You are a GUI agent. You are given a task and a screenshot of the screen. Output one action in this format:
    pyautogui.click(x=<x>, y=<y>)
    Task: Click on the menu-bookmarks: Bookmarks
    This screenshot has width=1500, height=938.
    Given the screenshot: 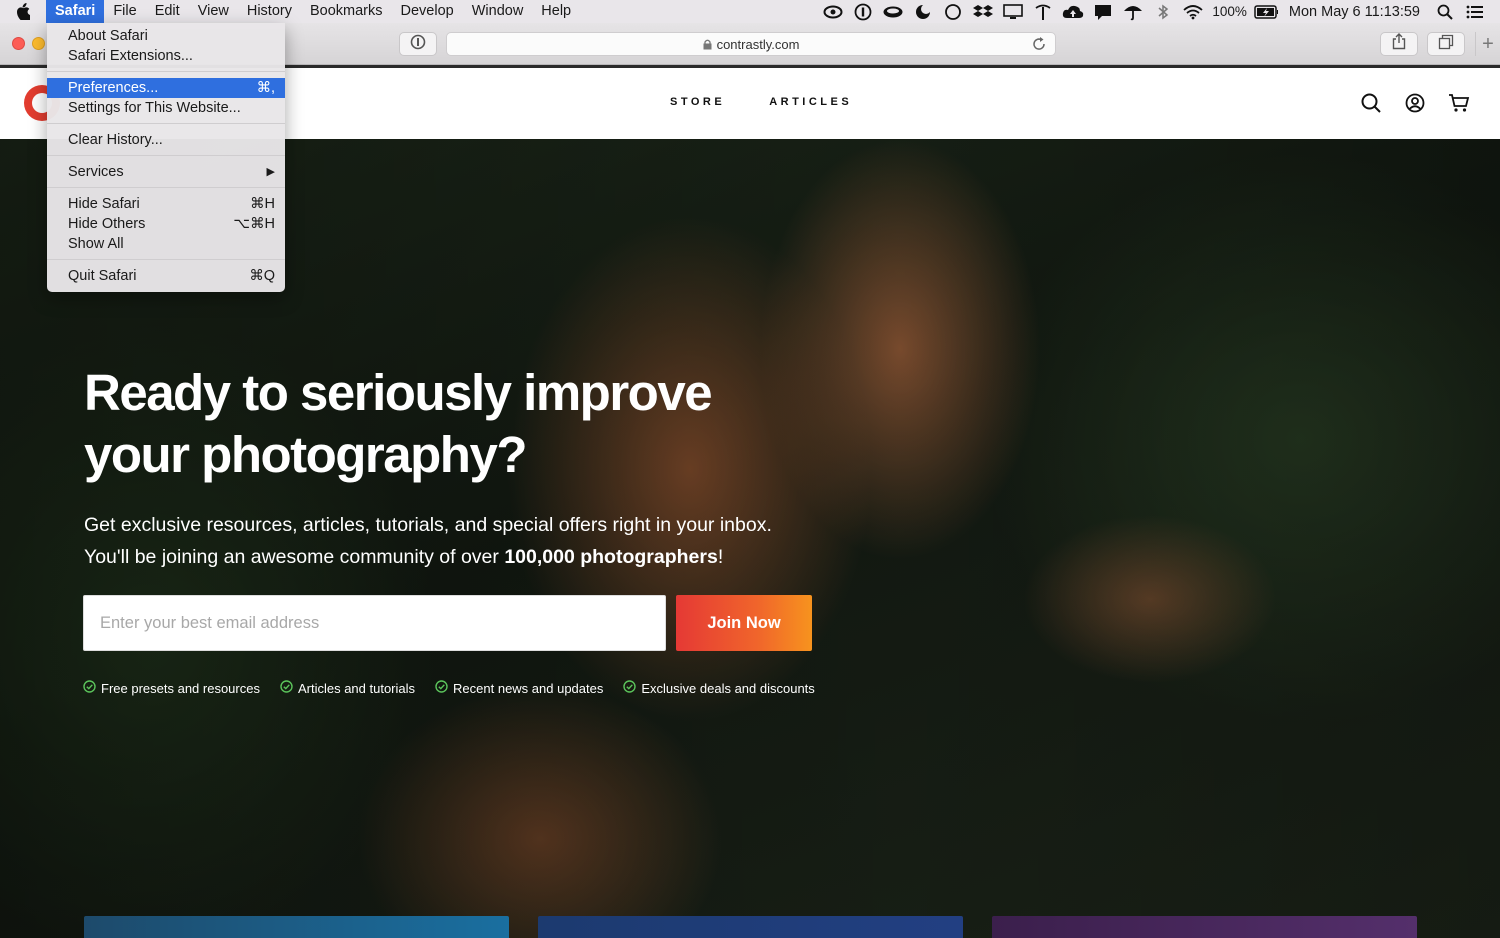 What is the action you would take?
    pyautogui.click(x=346, y=11)
    